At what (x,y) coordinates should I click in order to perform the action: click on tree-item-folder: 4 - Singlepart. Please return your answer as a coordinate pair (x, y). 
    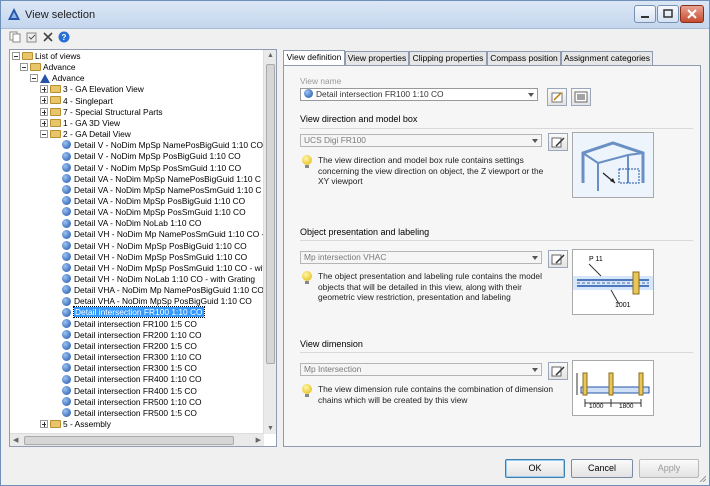
    Looking at the image, I should click on (76, 101).